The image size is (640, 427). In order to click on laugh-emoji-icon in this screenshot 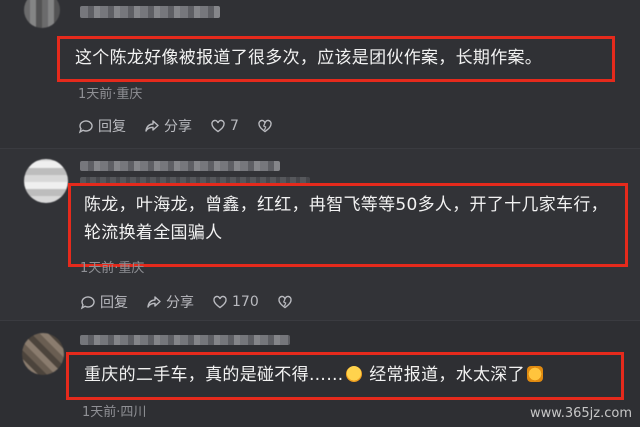, I will do `click(353, 374)`.